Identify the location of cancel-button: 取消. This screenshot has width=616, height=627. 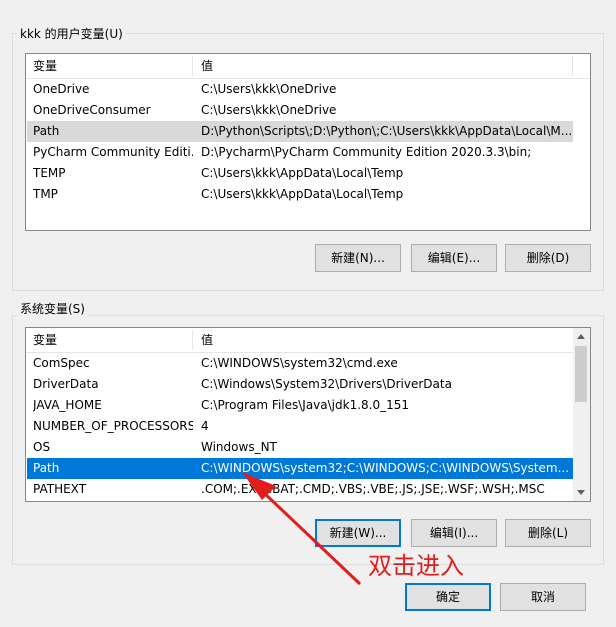
(543, 597).